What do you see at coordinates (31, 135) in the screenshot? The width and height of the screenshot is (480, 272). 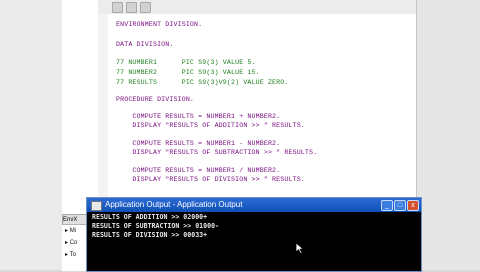 I see `desktop-left-strip` at bounding box center [31, 135].